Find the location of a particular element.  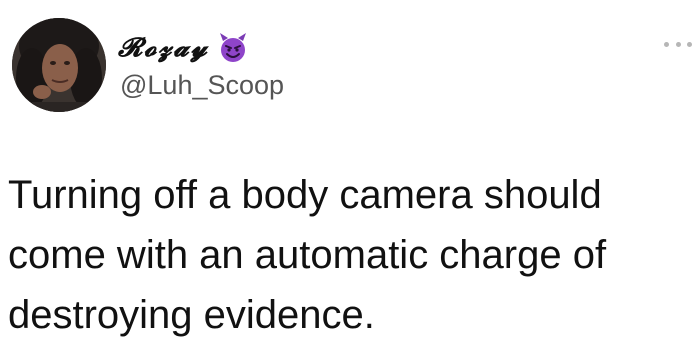

avatar-photo is located at coordinates (59, 65).